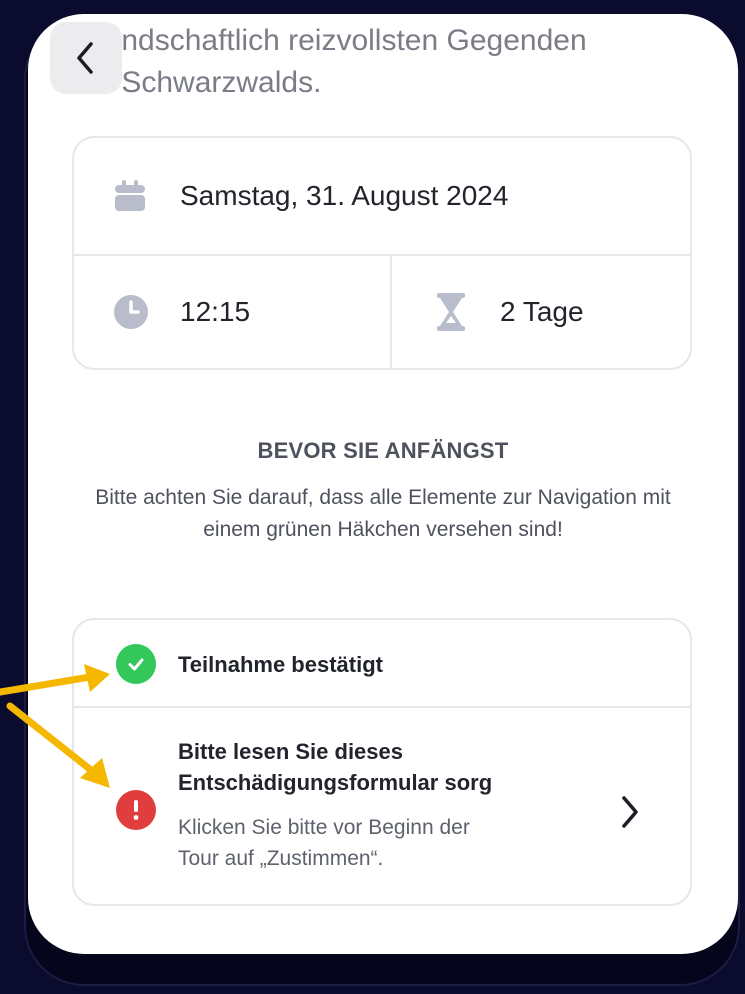 This screenshot has height=994, width=745. What do you see at coordinates (324, 827) in the screenshot?
I see `form-item-subtitle-line-1: Klicken Sie bitte vor Beginn der` at bounding box center [324, 827].